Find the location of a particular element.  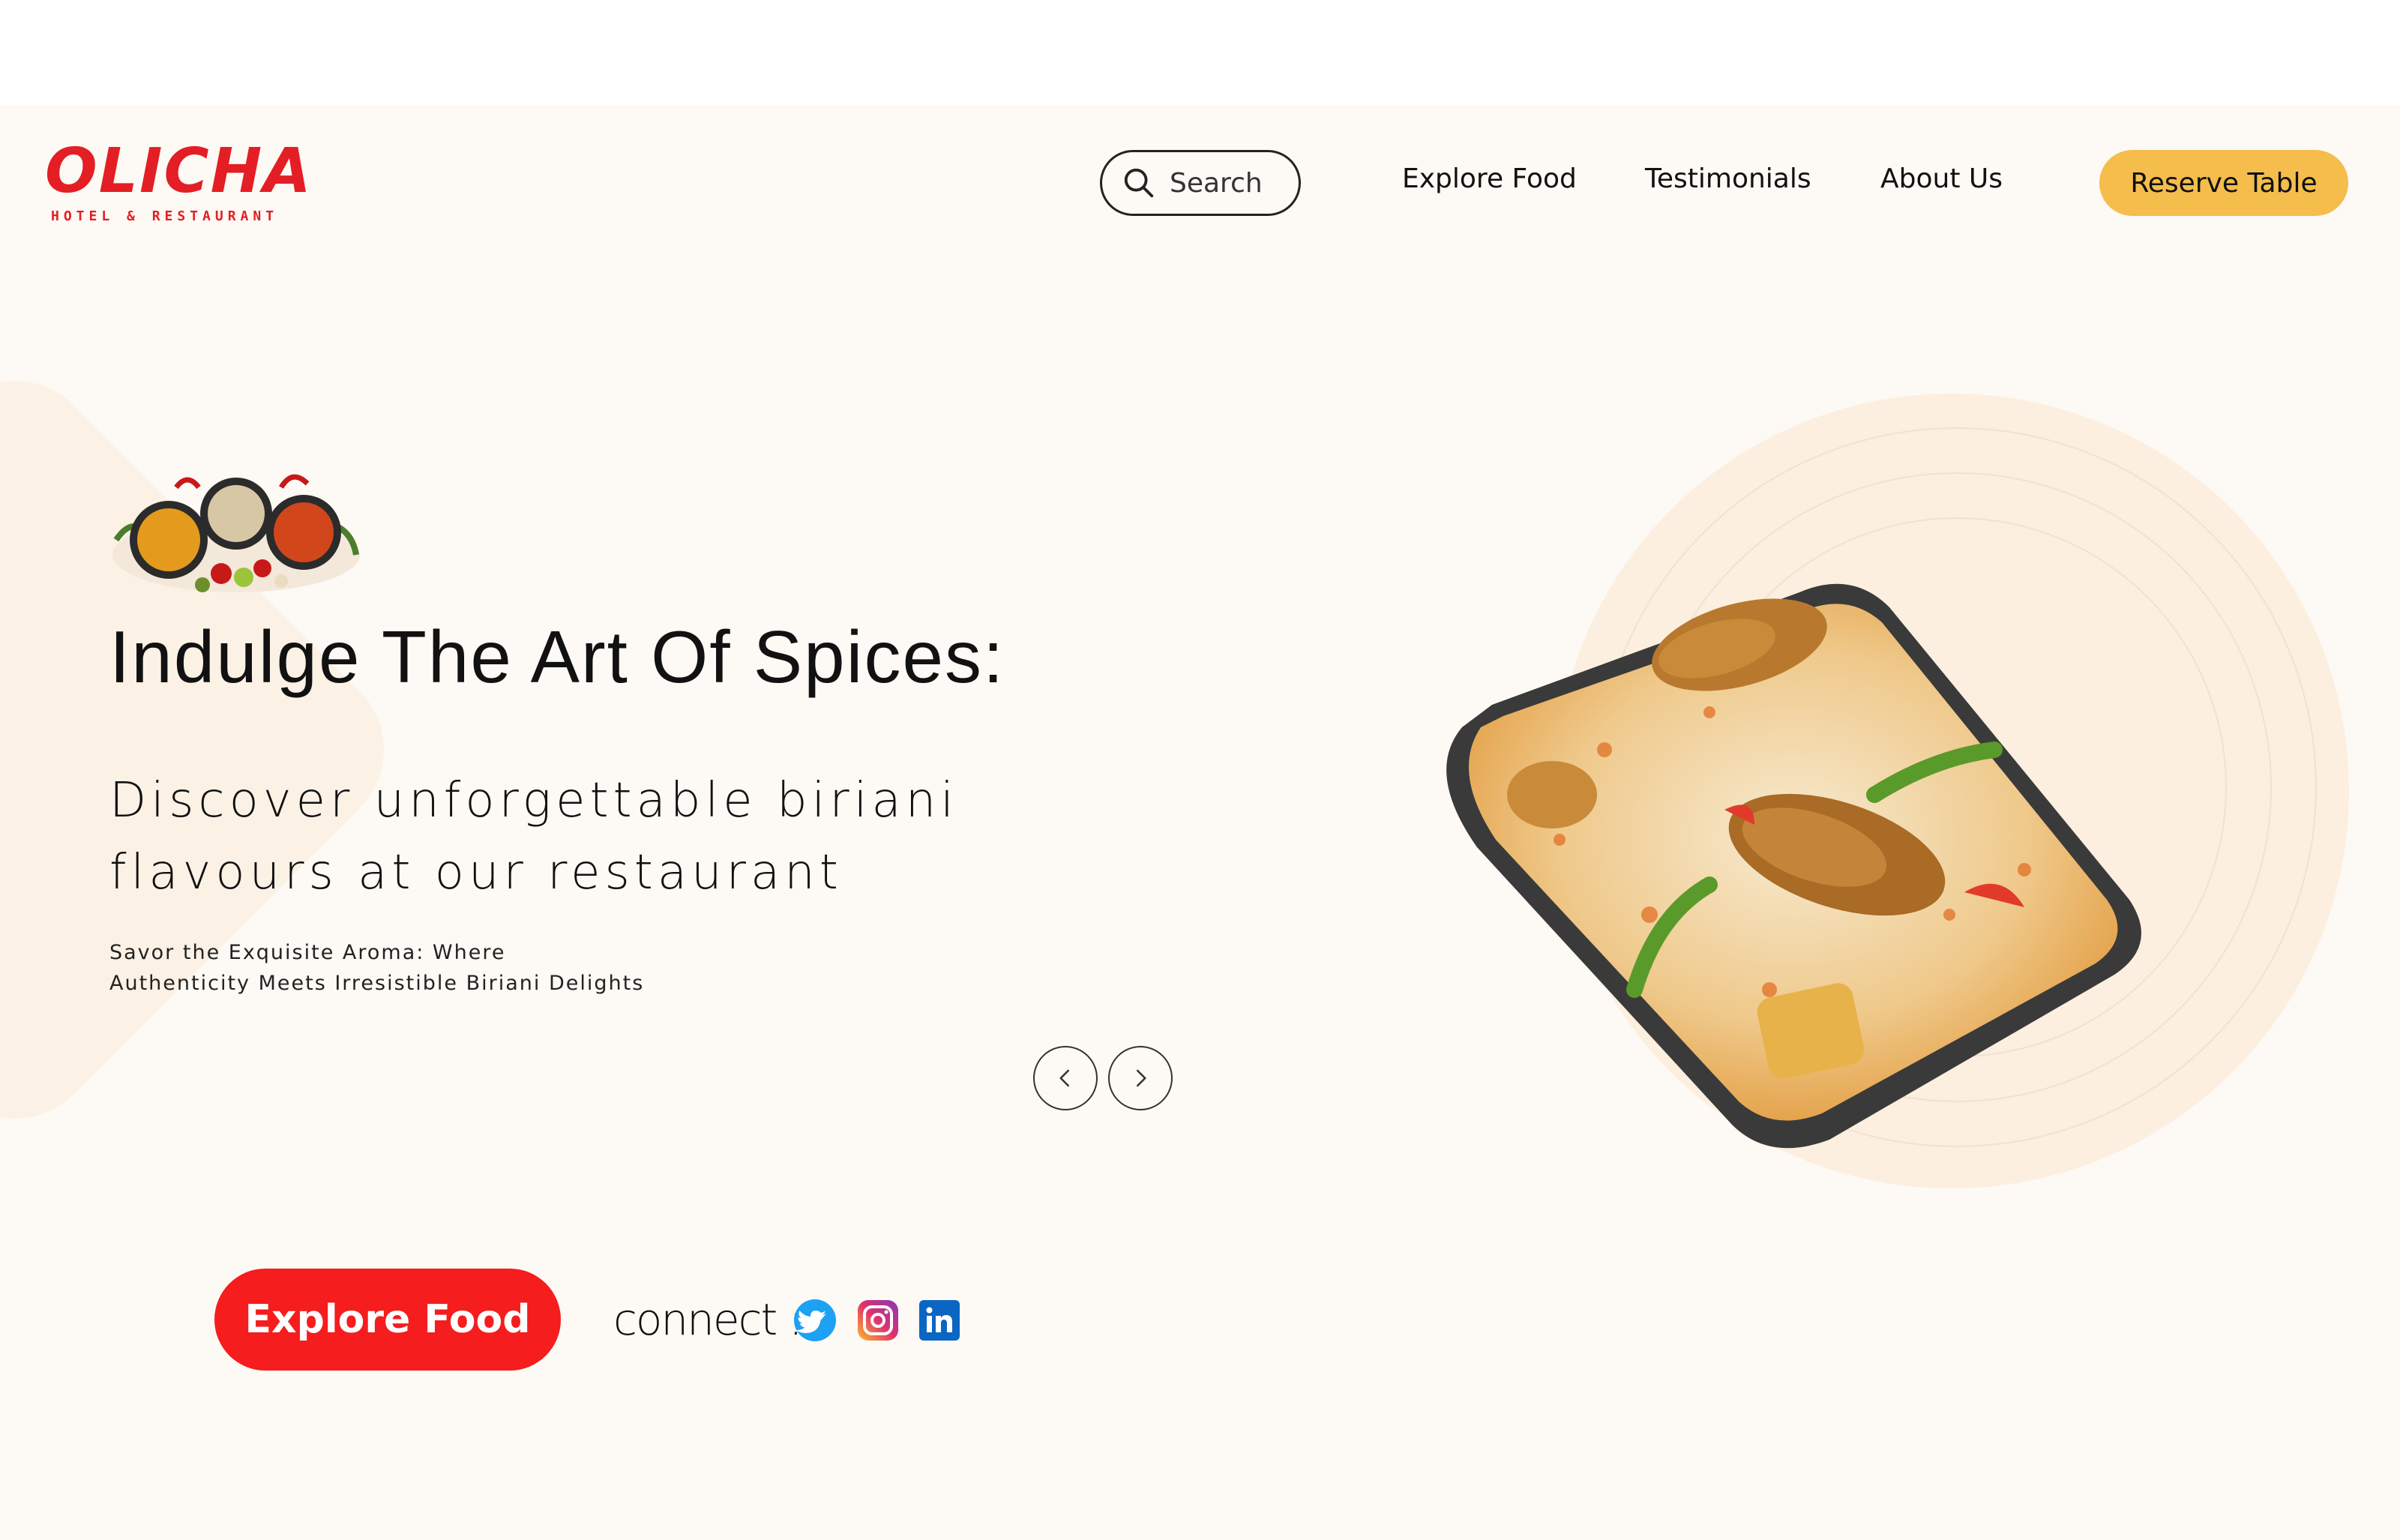

background-diamond-shape is located at coordinates (209, 749).